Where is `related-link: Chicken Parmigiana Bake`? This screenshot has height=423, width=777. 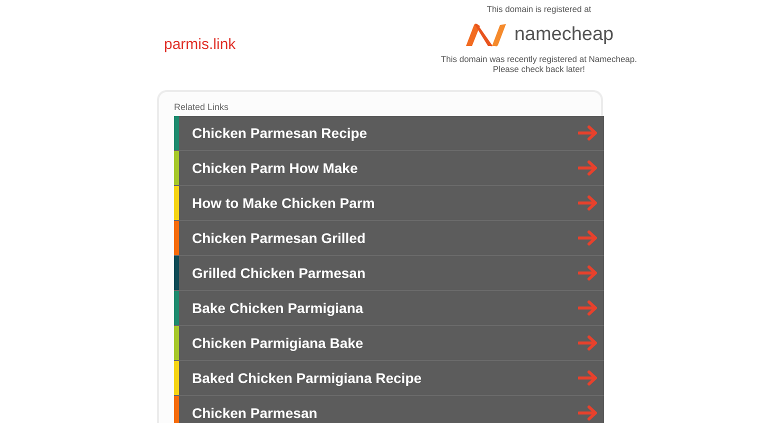 related-link: Chicken Parmigiana Bake is located at coordinates (389, 343).